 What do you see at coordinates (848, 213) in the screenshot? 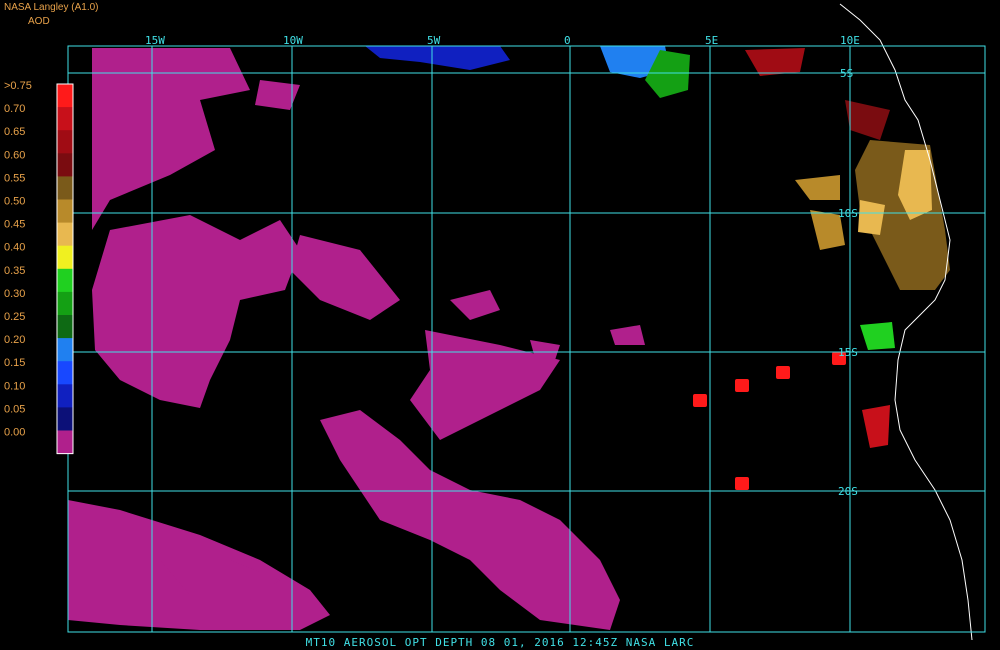
I see `lat-label: 10S` at bounding box center [848, 213].